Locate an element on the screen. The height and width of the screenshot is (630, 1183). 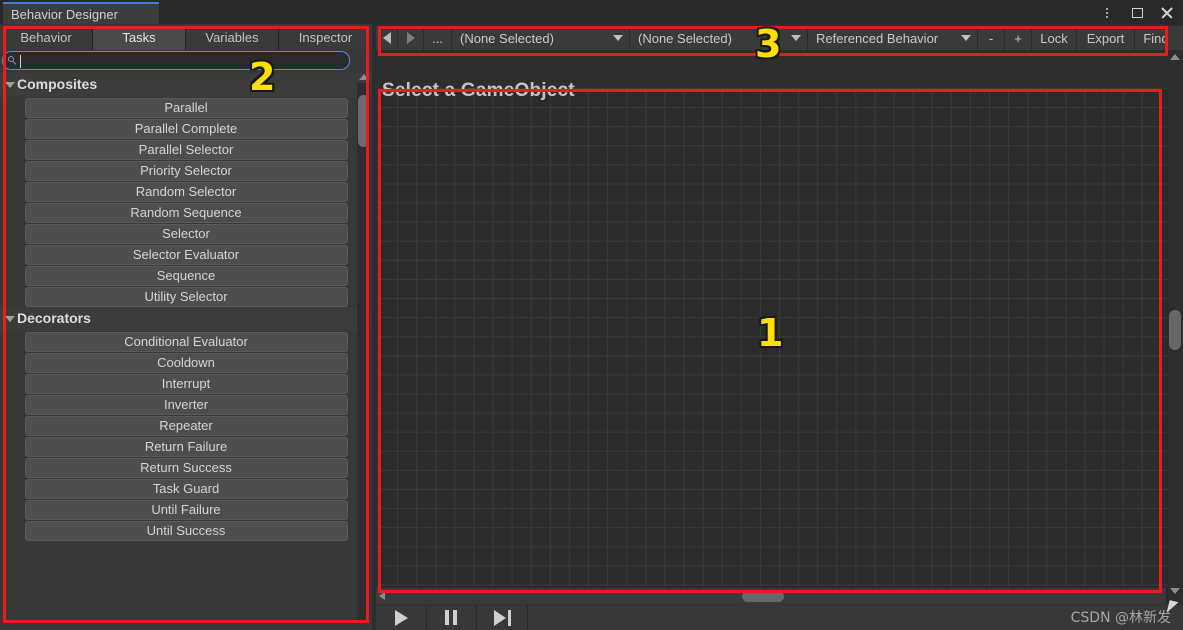
panel-tabbar: Behavior Tasks Variables Inspector is located at coordinates (186, 38).